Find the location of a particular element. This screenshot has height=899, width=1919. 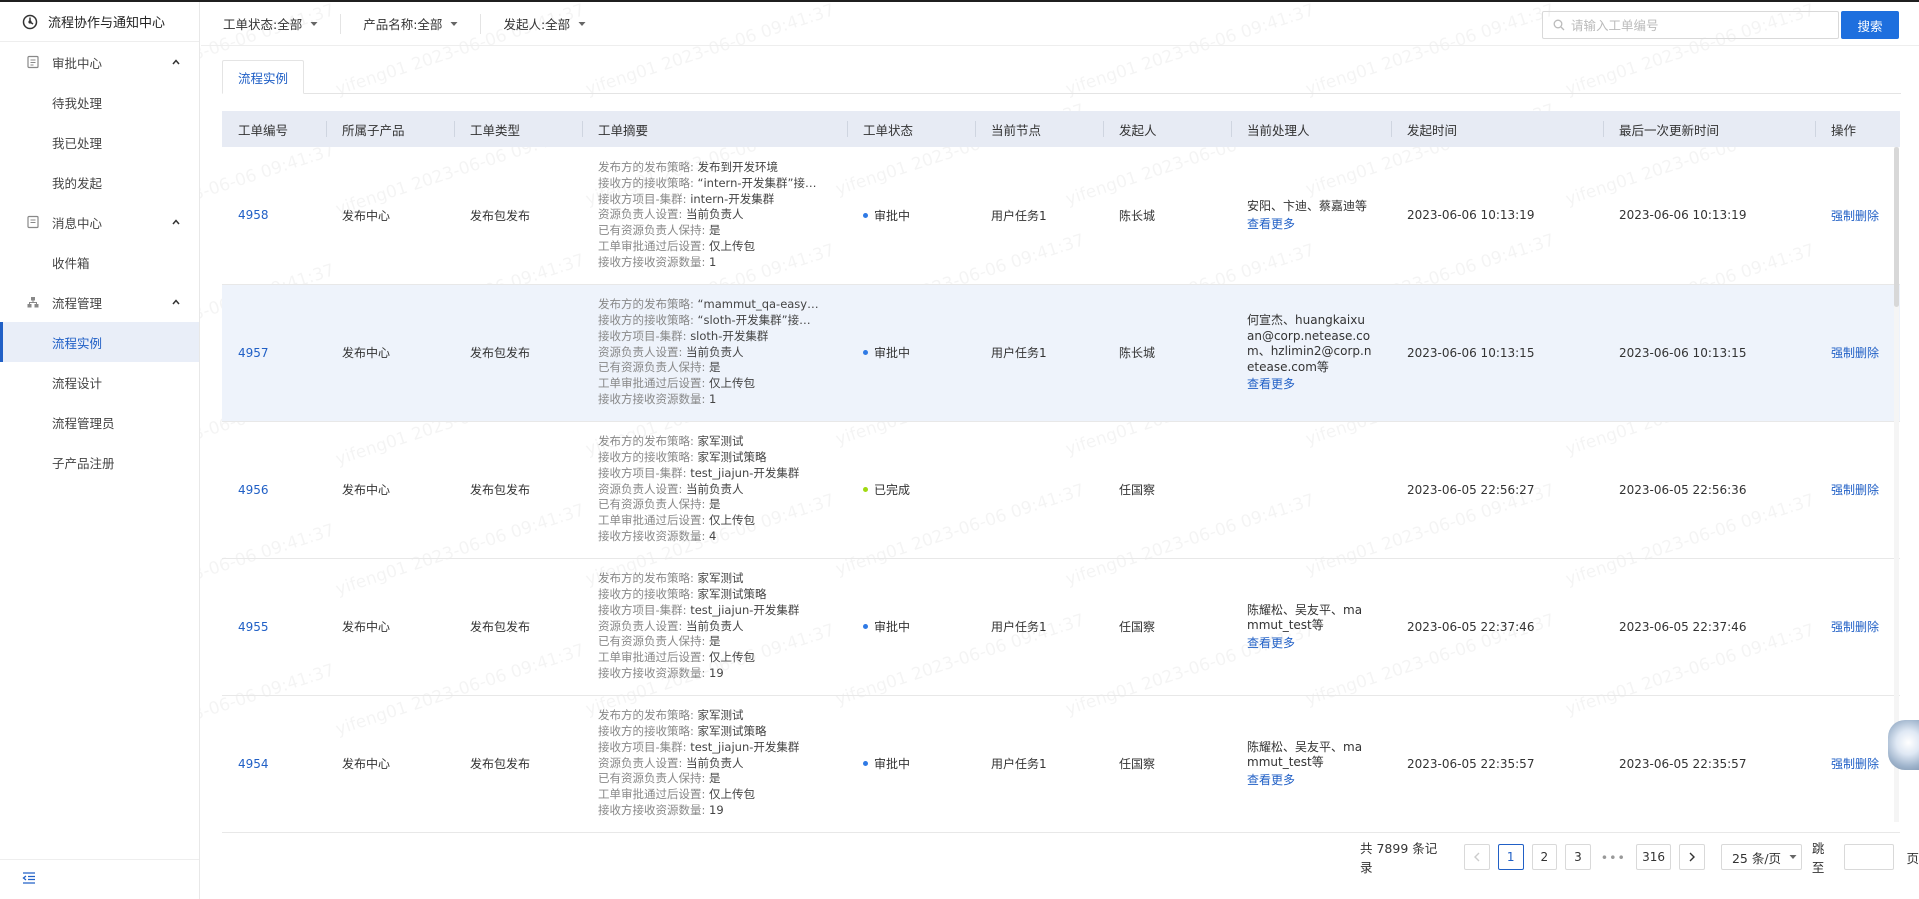

summary-value: 1 is located at coordinates (713, 261).